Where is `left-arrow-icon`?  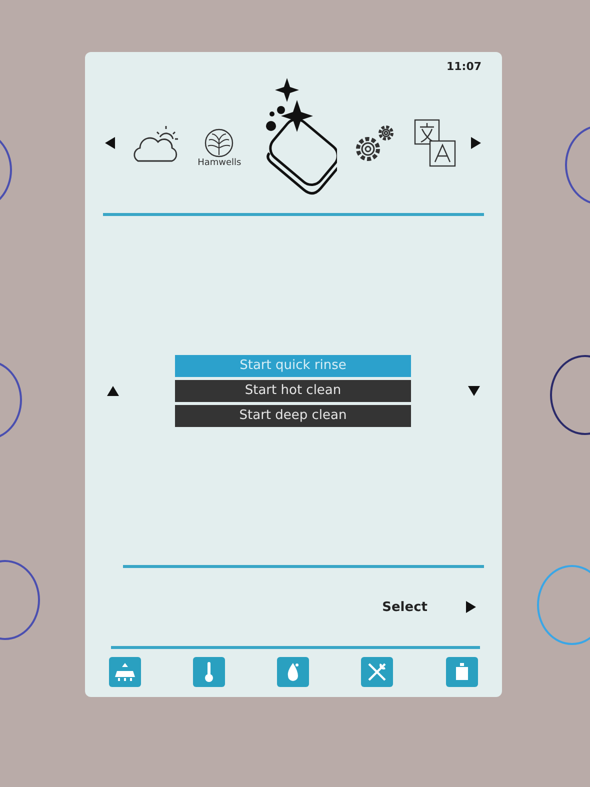
left-arrow-icon is located at coordinates (109, 143).